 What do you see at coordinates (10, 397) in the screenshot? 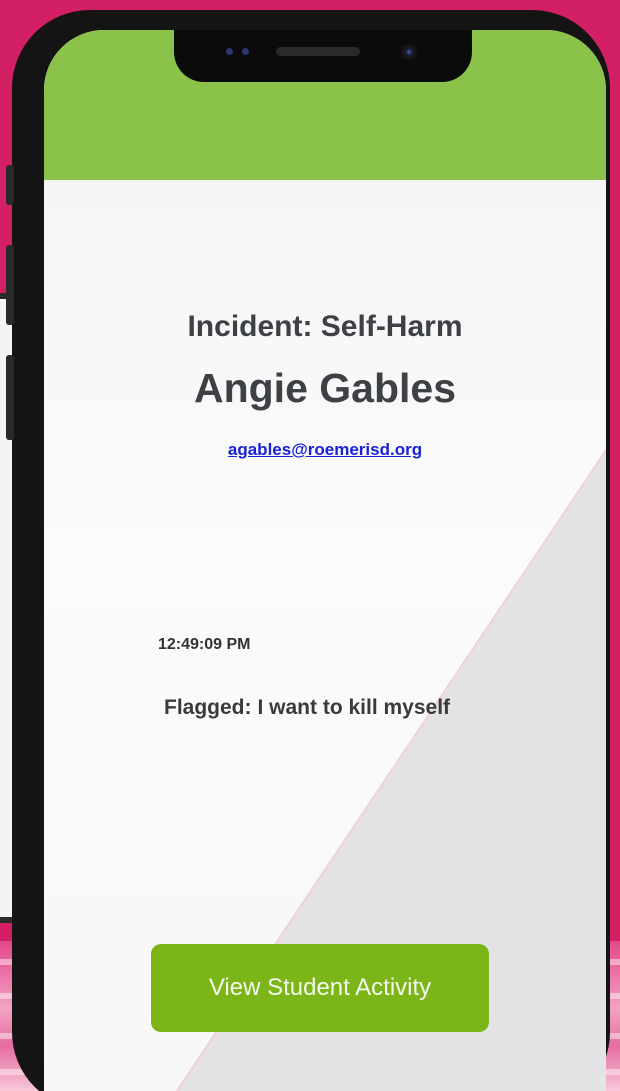
I see `volume-down-button` at bounding box center [10, 397].